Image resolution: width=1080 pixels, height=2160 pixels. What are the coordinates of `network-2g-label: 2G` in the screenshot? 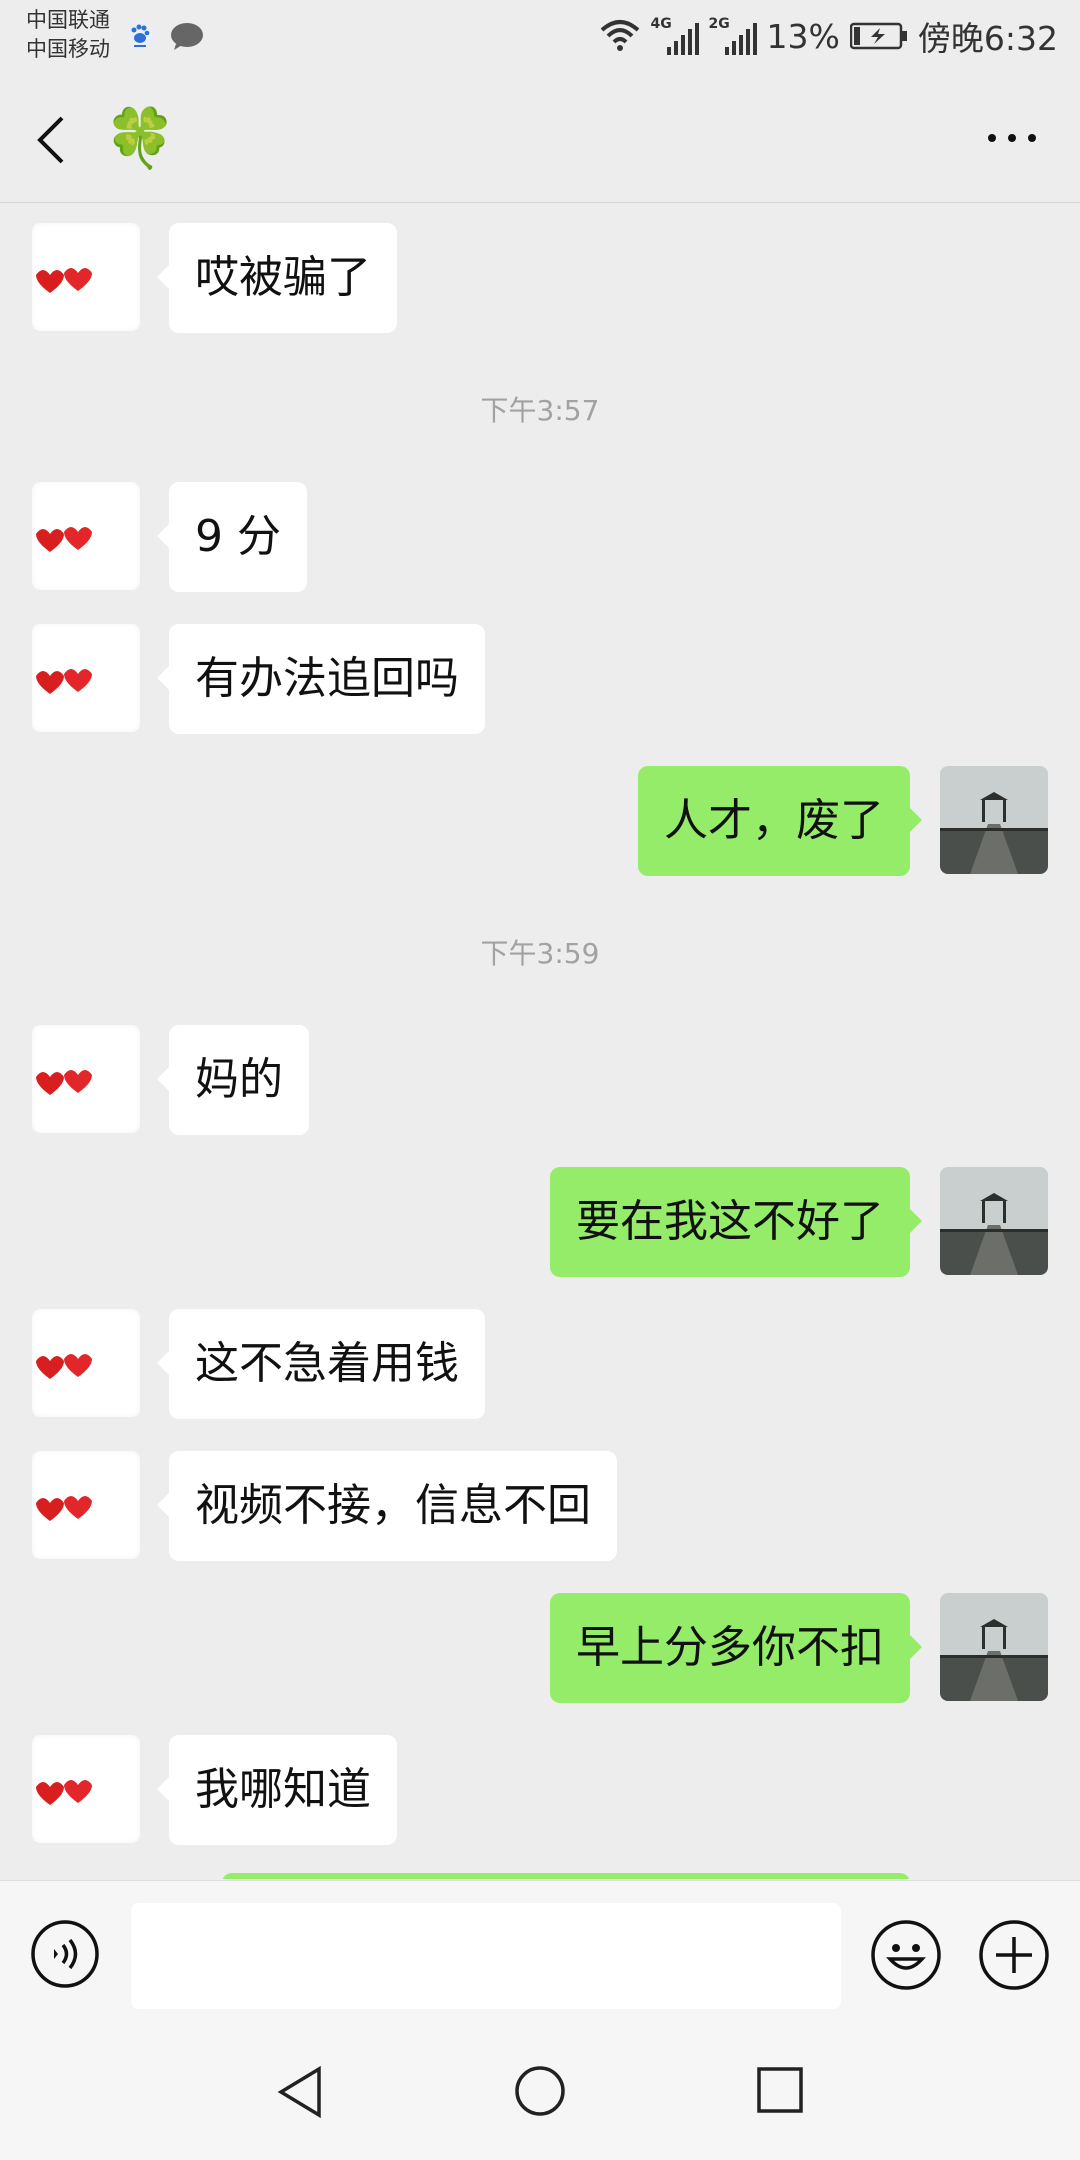 It's located at (719, 24).